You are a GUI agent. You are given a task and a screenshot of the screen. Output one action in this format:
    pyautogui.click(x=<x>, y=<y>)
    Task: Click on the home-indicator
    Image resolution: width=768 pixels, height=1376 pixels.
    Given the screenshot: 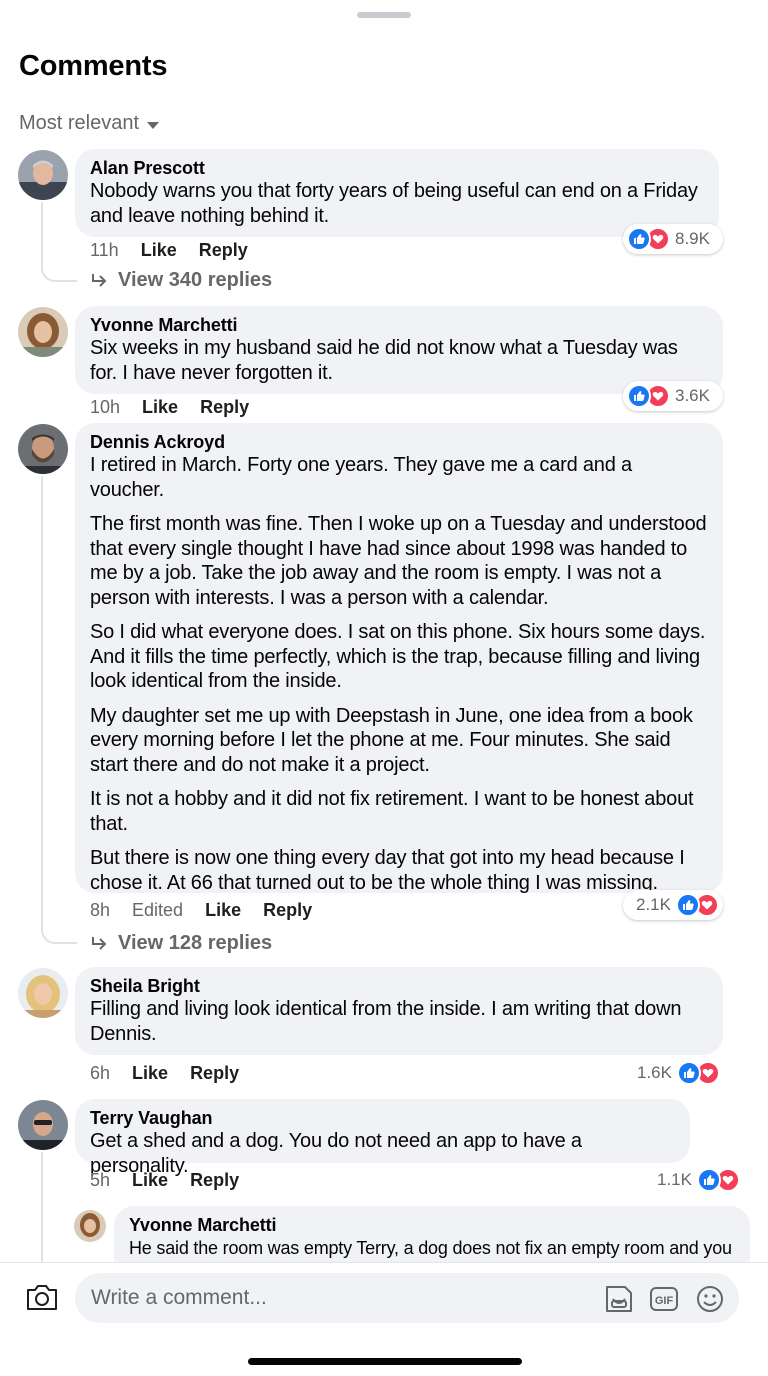 What is the action you would take?
    pyautogui.click(x=385, y=1361)
    